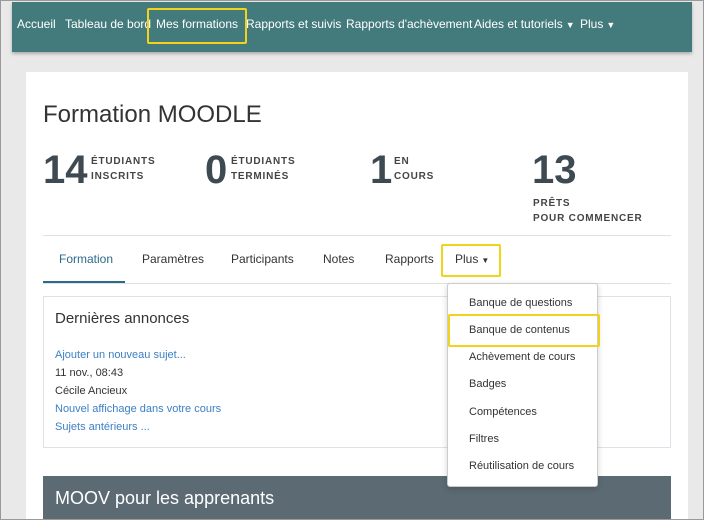 The width and height of the screenshot is (704, 520). What do you see at coordinates (414, 176) in the screenshot?
I see `stat-label-line: COURS` at bounding box center [414, 176].